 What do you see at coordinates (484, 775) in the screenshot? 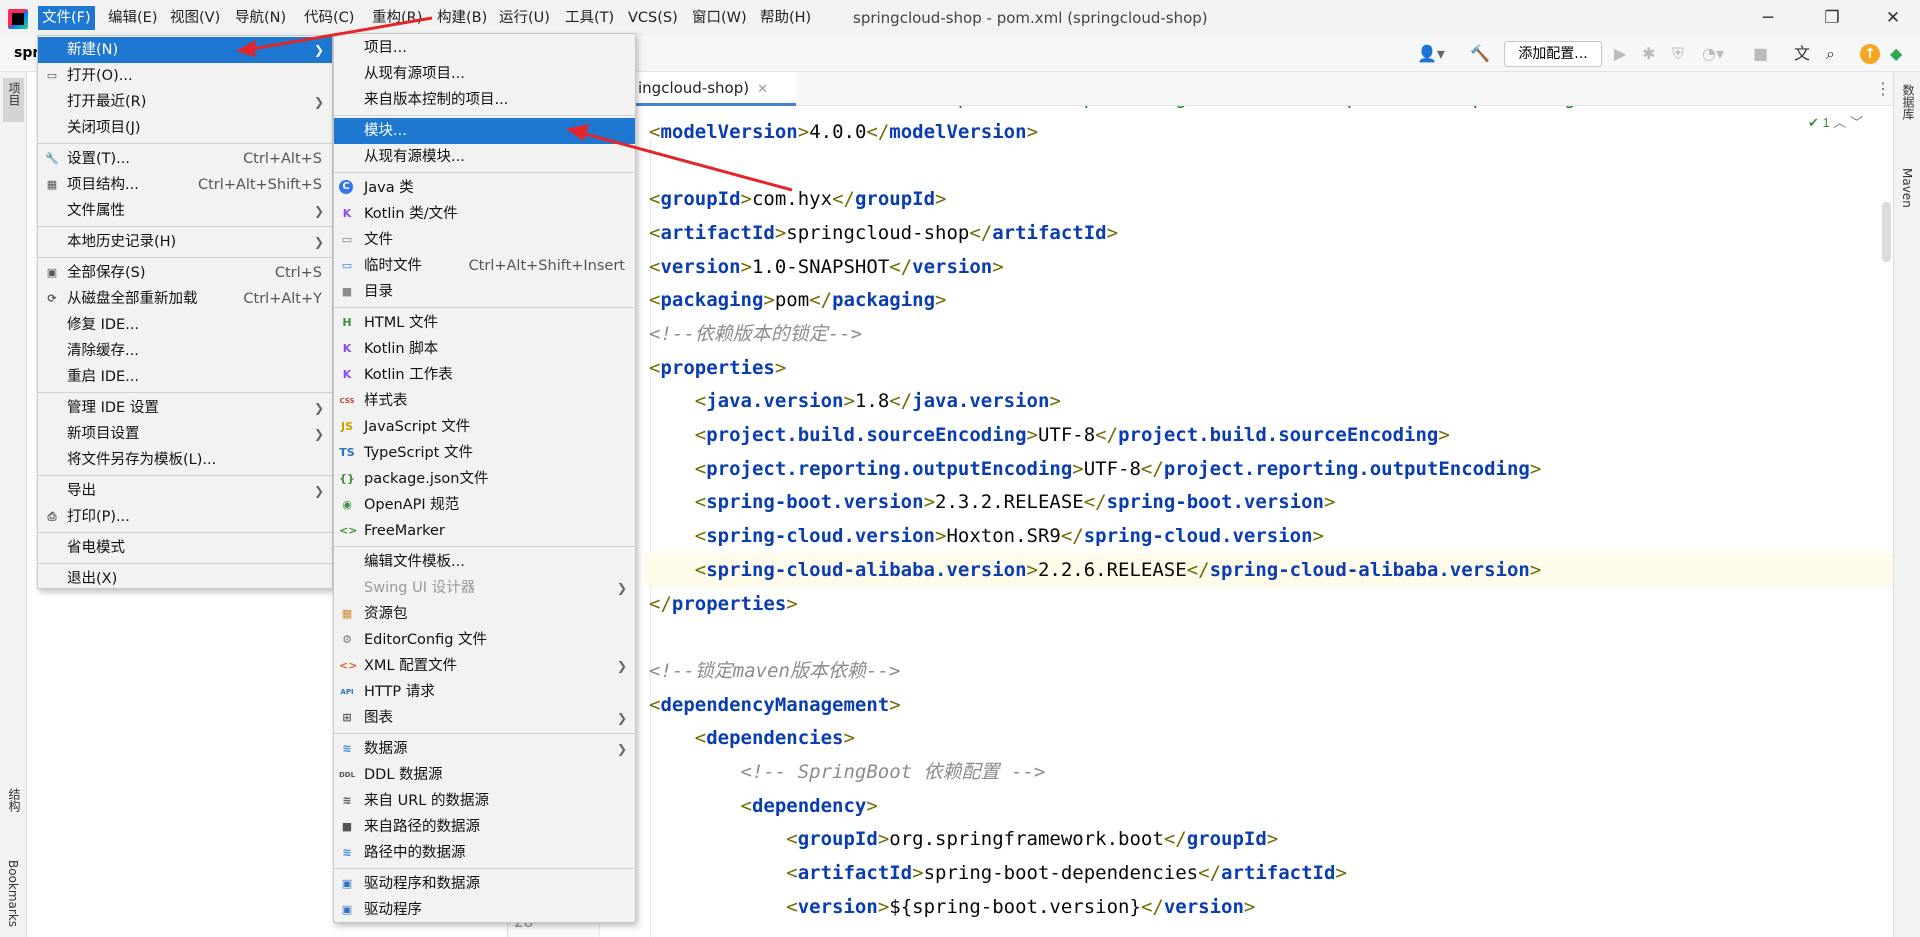
I see `new-menu-item: DDL DDL 数据源` at bounding box center [484, 775].